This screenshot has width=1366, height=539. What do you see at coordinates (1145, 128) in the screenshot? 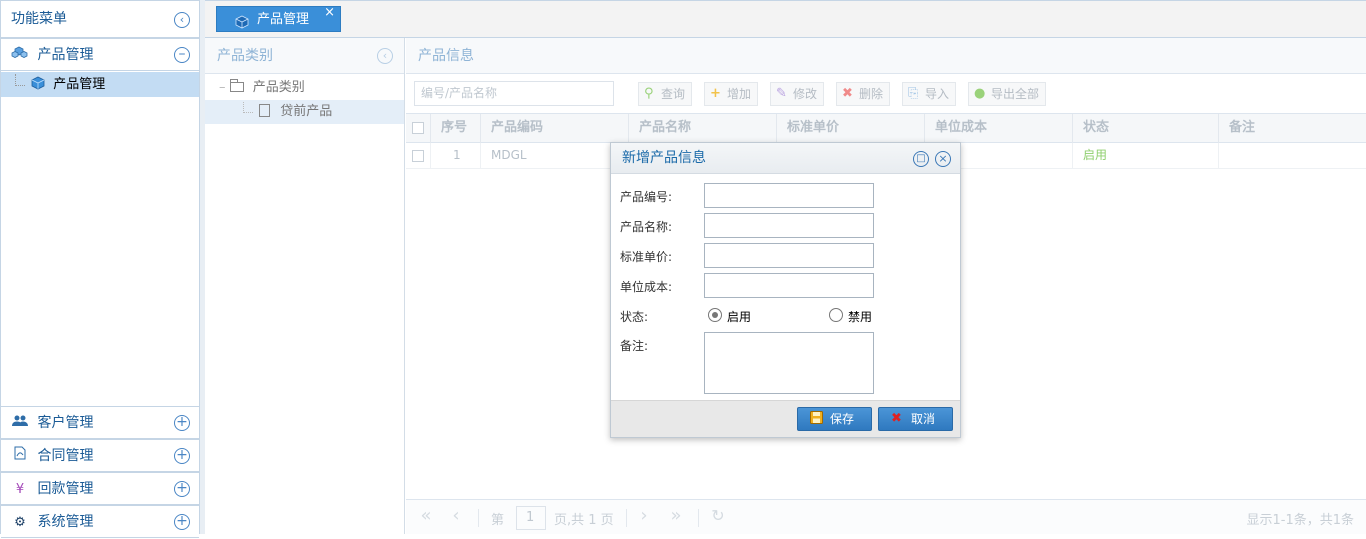
I see `column-header-status: 状态` at bounding box center [1145, 128].